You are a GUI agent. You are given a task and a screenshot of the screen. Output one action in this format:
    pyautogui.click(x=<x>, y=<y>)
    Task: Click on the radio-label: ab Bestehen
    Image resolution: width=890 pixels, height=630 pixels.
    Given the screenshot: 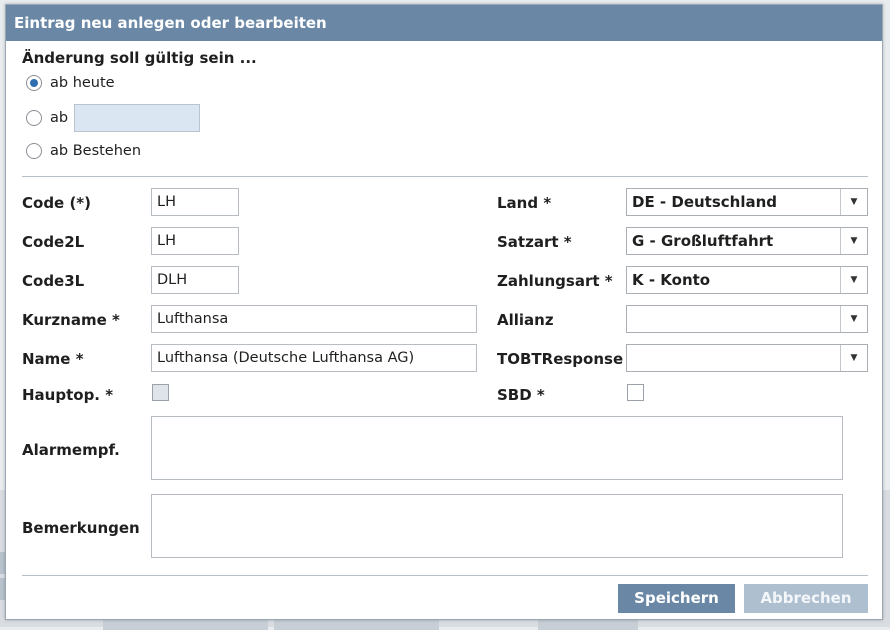 What is the action you would take?
    pyautogui.click(x=96, y=151)
    